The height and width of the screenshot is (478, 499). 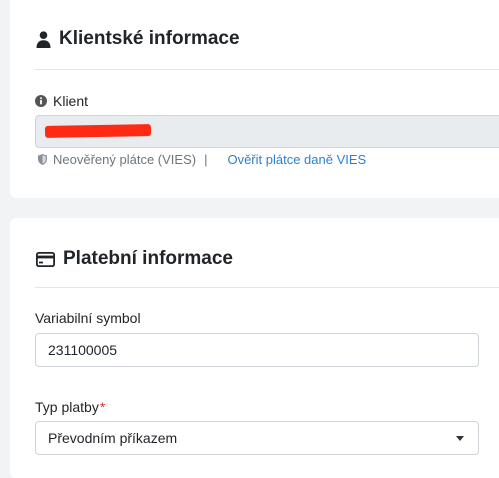 What do you see at coordinates (102, 407) in the screenshot?
I see `required-marker: *` at bounding box center [102, 407].